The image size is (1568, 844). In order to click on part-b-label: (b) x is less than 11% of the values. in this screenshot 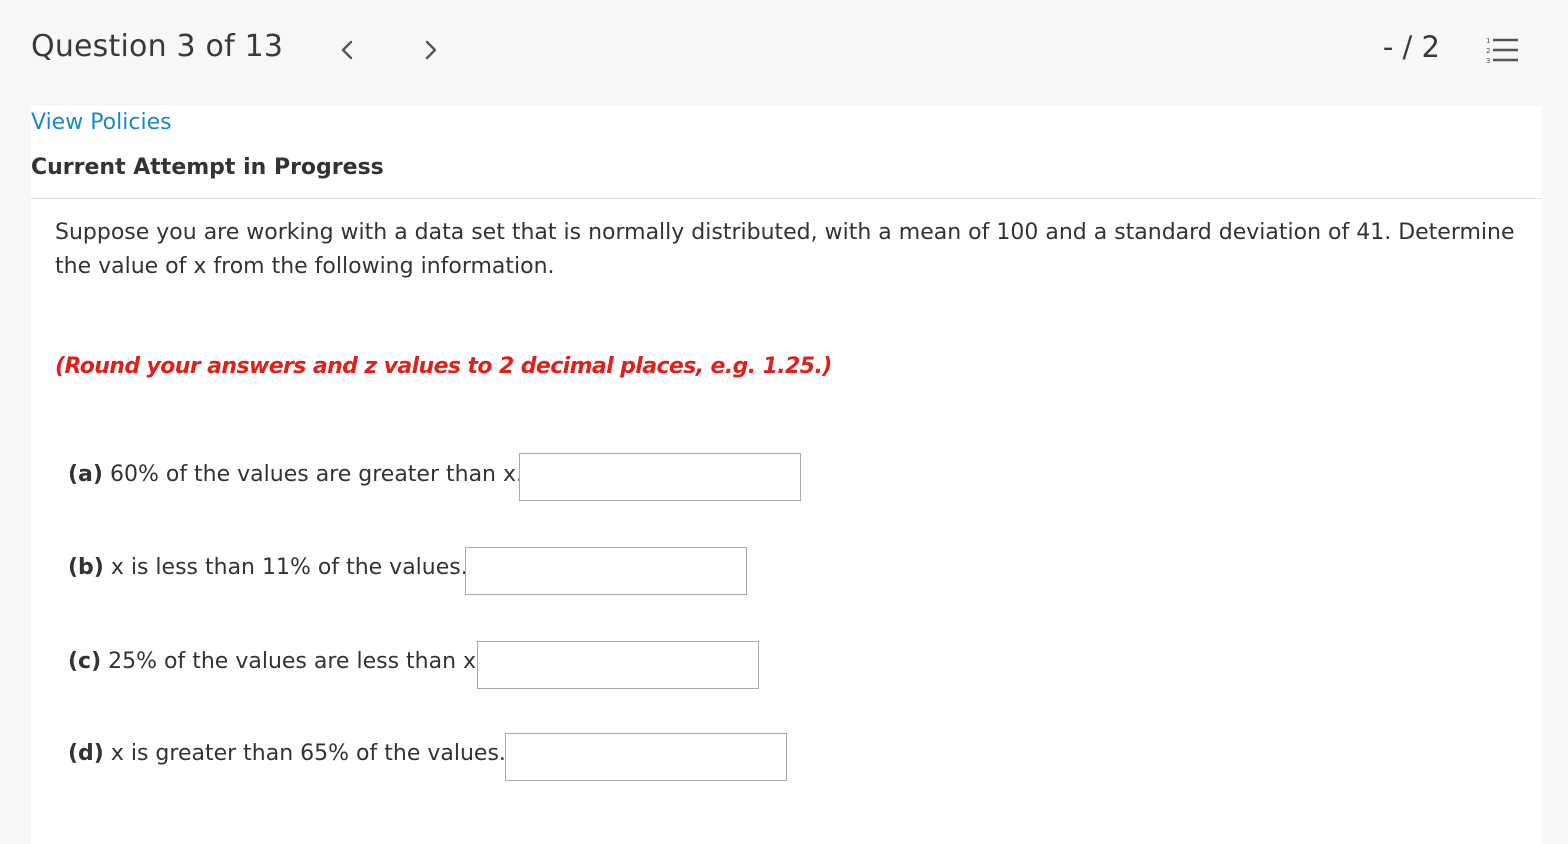, I will do `click(268, 567)`.